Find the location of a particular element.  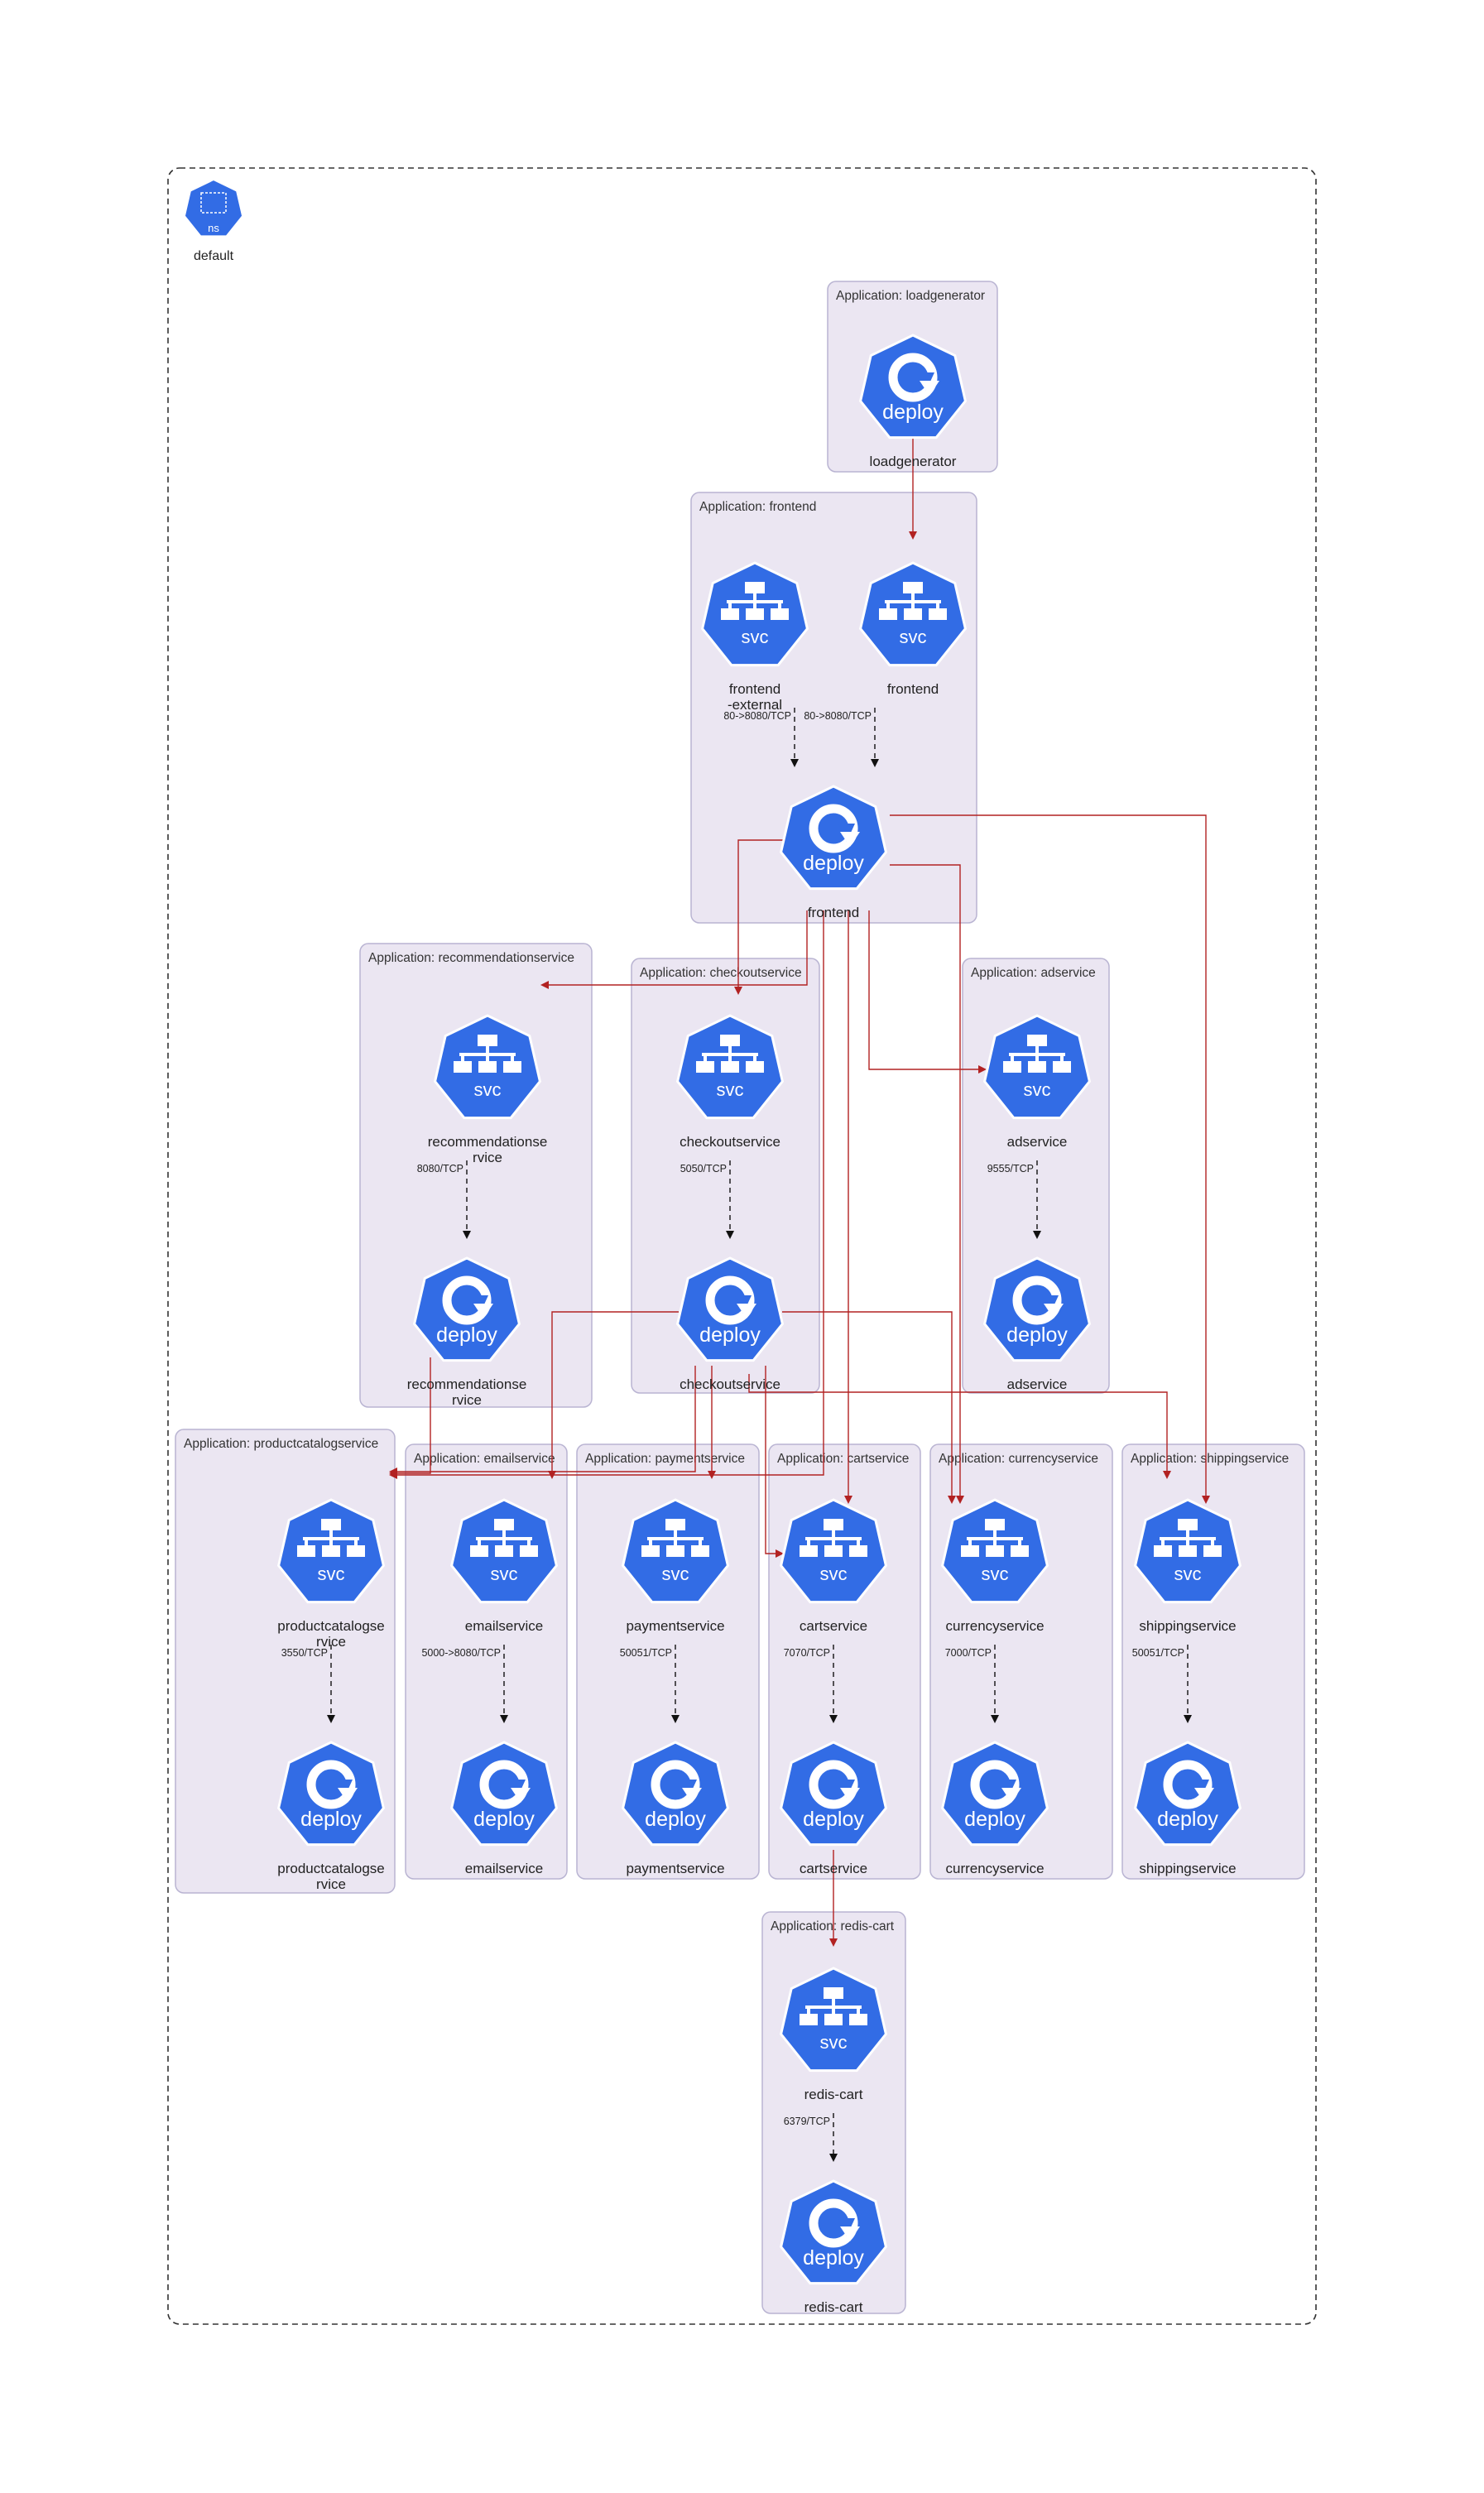

node-productcatalogservice-deploy: deploy productcatalogservice is located at coordinates (331, 1817).